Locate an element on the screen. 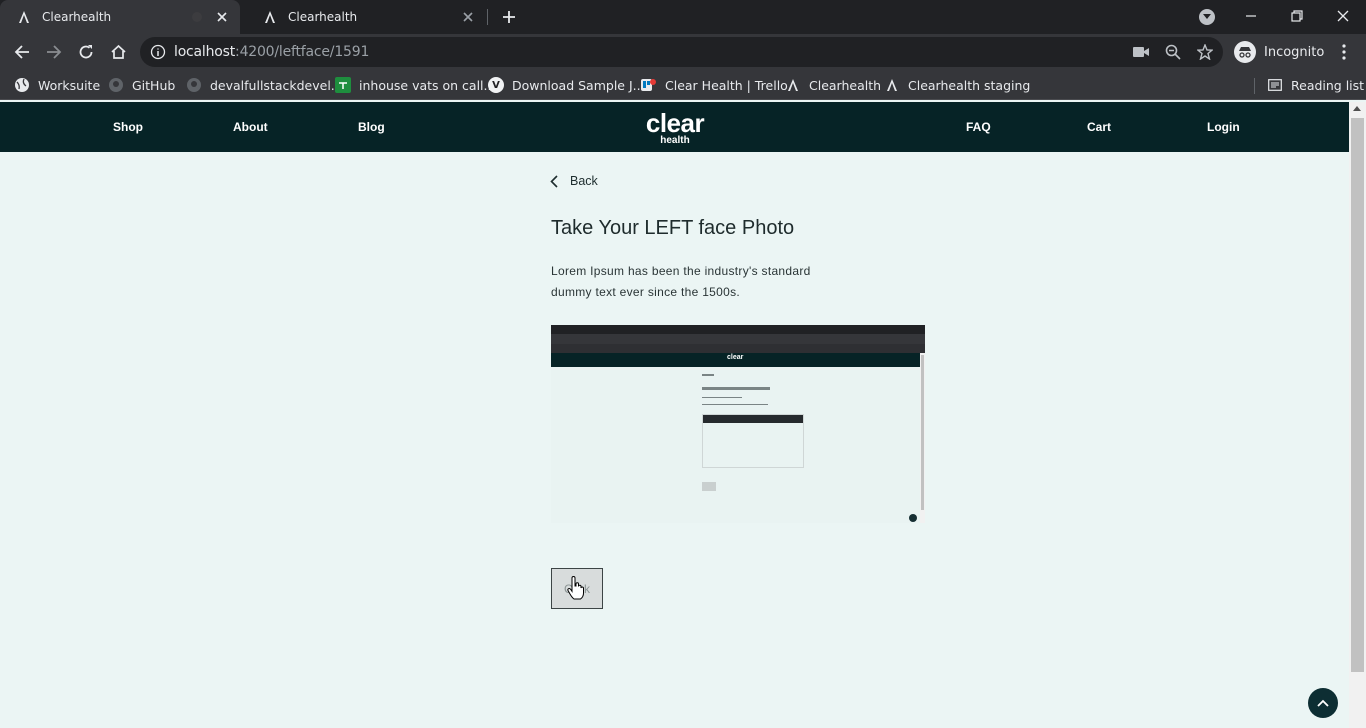 The height and width of the screenshot is (728, 1366). chevron-up-icon is located at coordinates (1323, 703).